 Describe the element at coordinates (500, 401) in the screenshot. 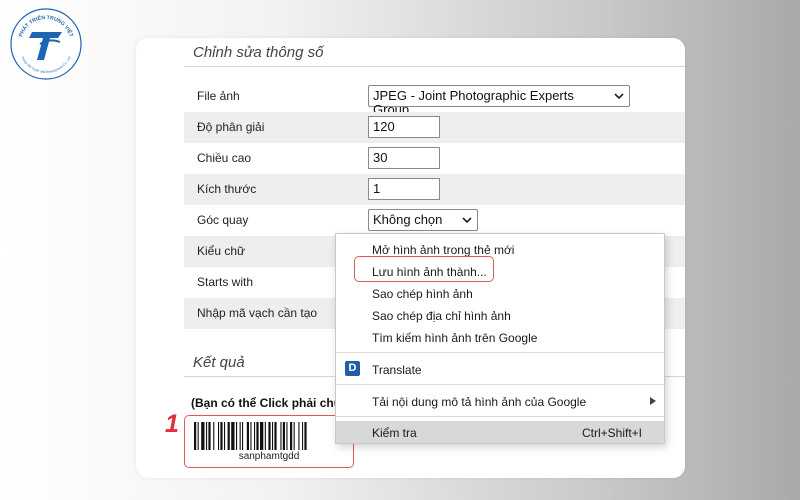

I see `menu-get-image-descriptions: Tải nội dung mô tả hình ảnh của Google` at that location.